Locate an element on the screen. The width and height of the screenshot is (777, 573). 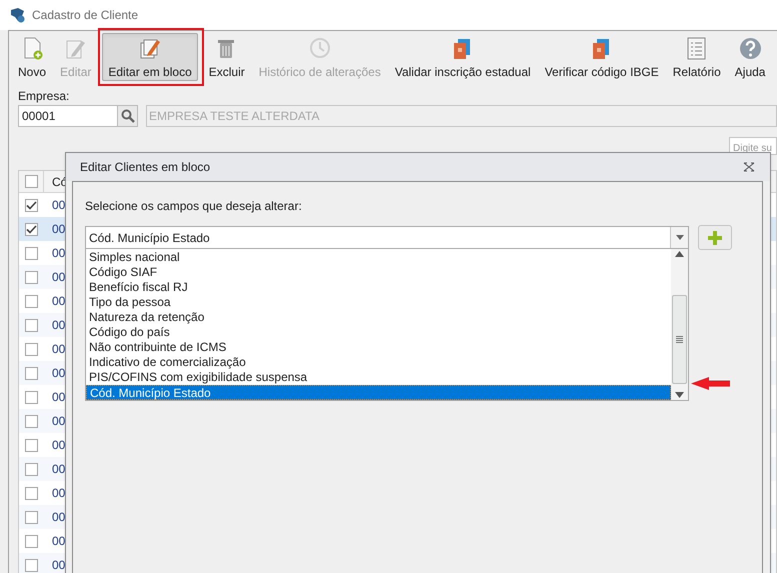
list-item: Código SIAF is located at coordinates (378, 272).